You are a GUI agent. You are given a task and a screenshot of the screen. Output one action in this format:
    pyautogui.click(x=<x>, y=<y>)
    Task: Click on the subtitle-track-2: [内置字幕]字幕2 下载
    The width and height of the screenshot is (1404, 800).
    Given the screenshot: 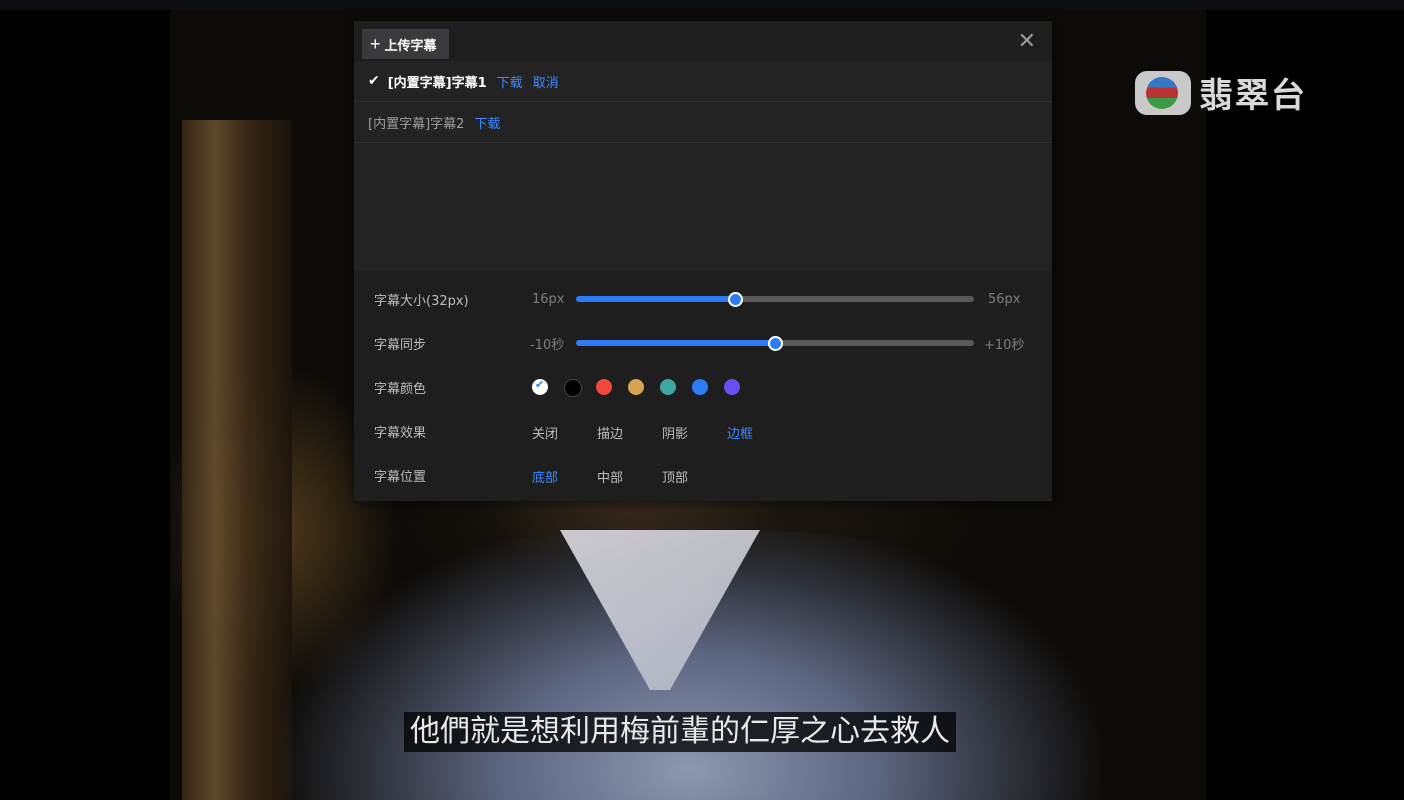 What is the action you would take?
    pyautogui.click(x=703, y=122)
    